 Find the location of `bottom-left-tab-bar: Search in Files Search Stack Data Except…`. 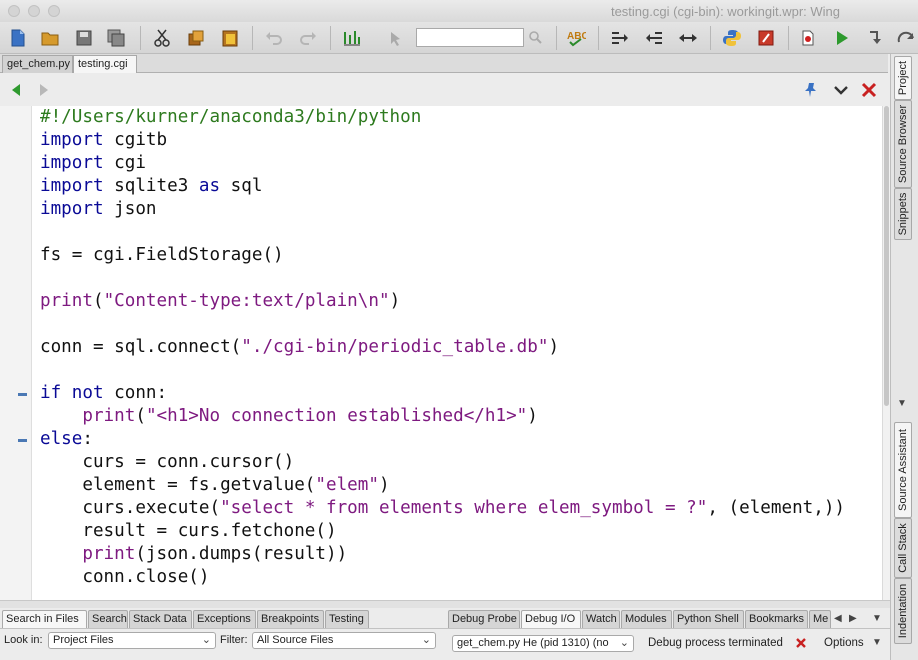

bottom-left-tab-bar: Search in Files Search Stack Data Except… is located at coordinates (221, 618).